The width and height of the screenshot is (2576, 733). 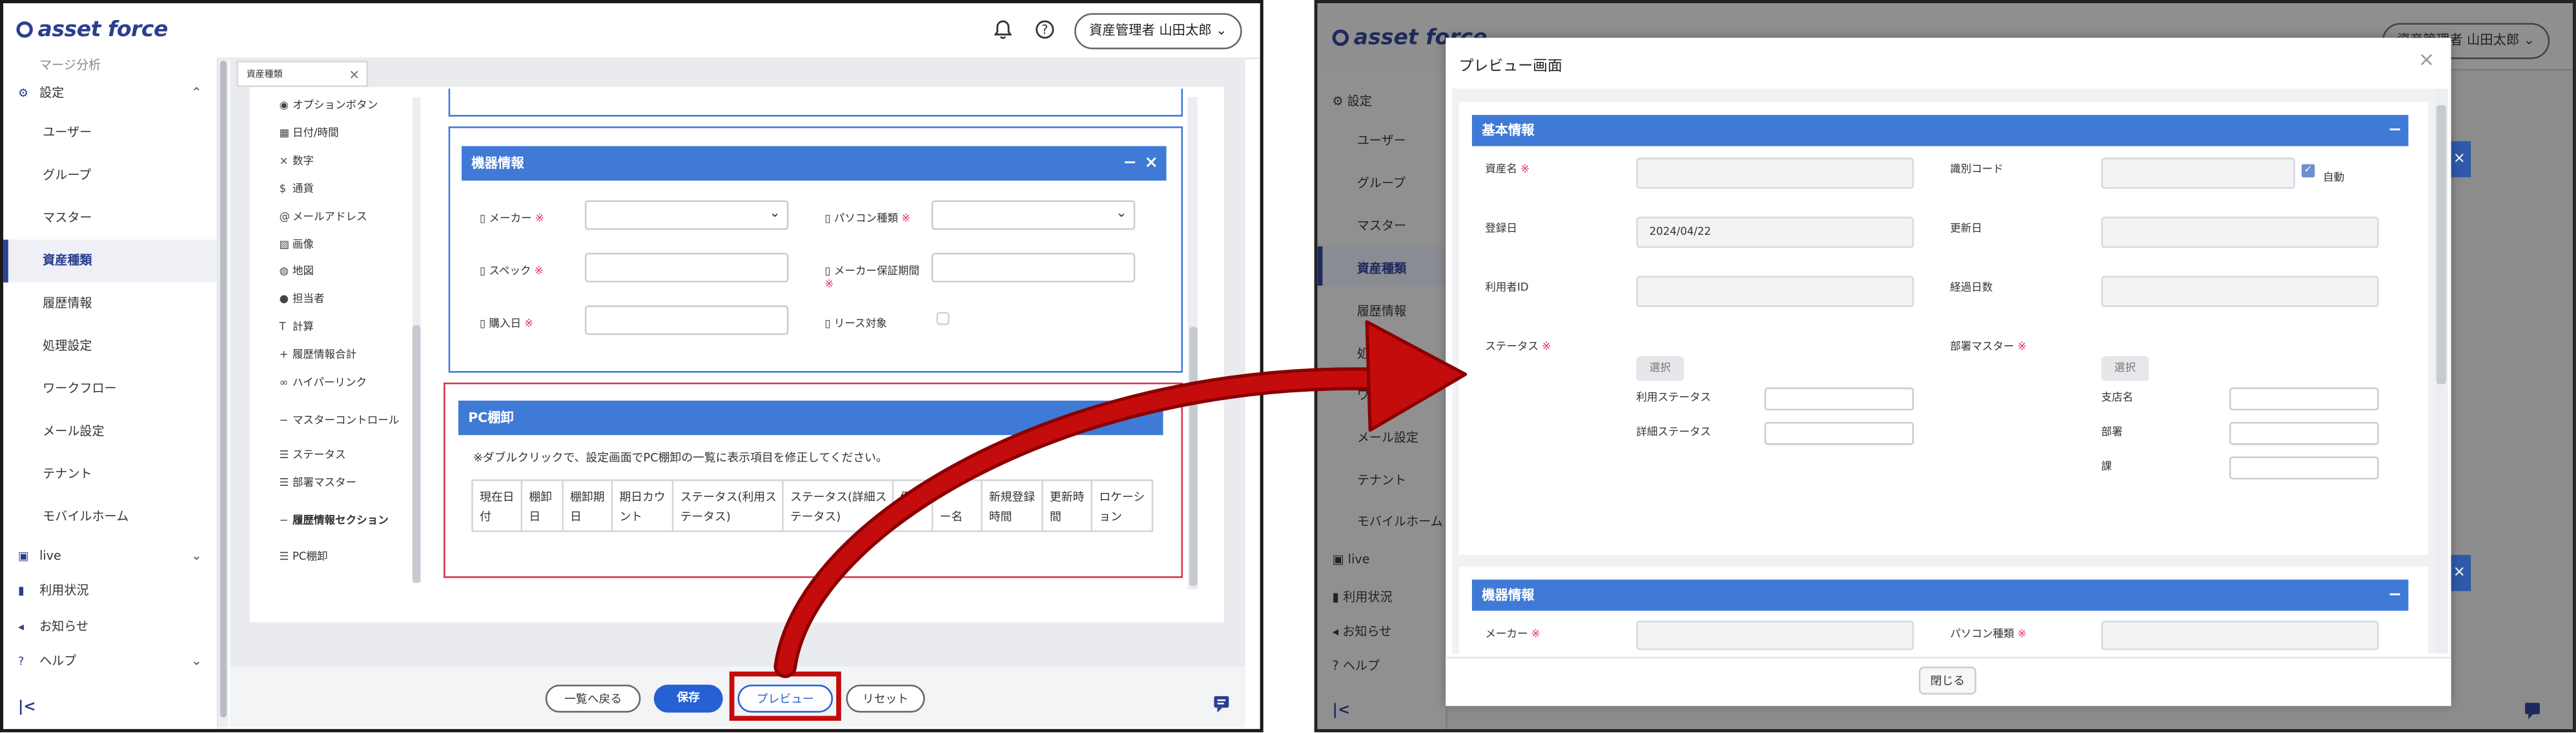 What do you see at coordinates (1120, 499) in the screenshot?
I see `red-curved-arrow` at bounding box center [1120, 499].